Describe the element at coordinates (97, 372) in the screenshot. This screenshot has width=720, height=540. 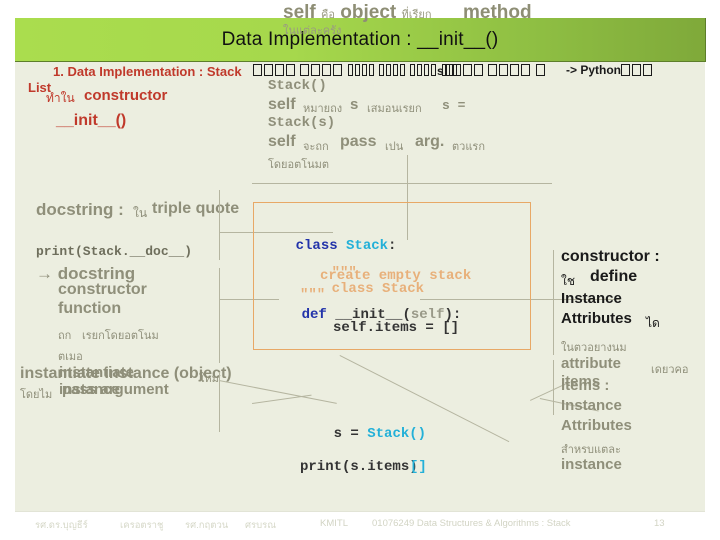
I see `instantiate-overlay-b: instantiate` at that location.